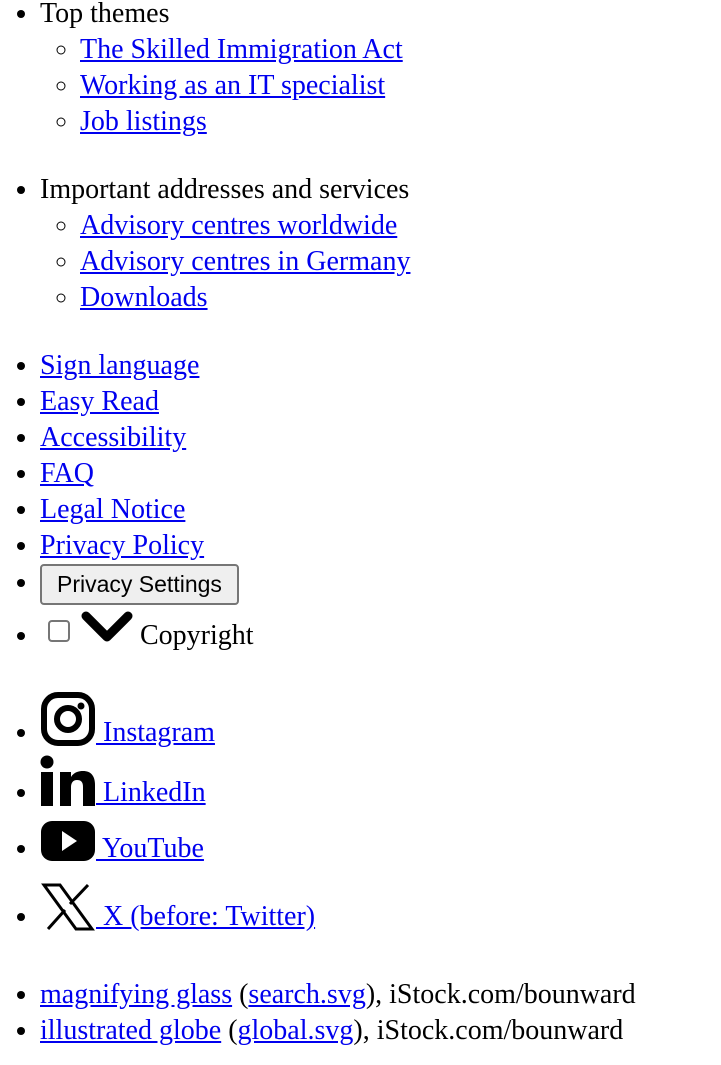 This screenshot has height=1065, width=721. What do you see at coordinates (143, 121) in the screenshot?
I see `job-listings-link: Job listings` at bounding box center [143, 121].